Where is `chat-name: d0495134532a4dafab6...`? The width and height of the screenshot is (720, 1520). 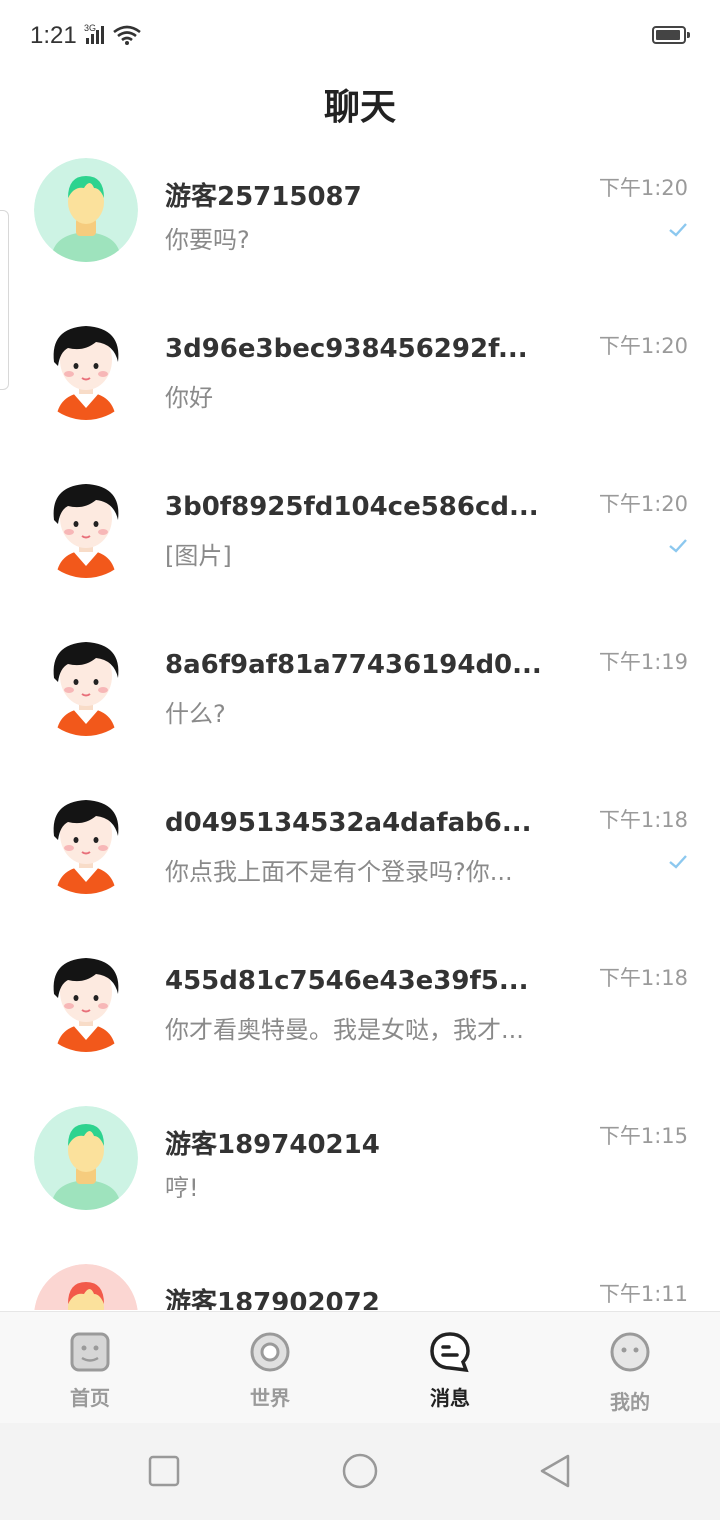
chat-name: d0495134532a4dafab6... is located at coordinates (348, 823).